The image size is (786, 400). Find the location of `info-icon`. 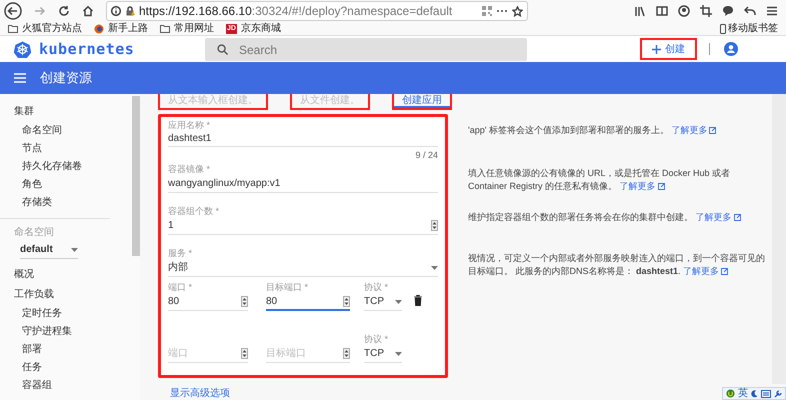

info-icon is located at coordinates (116, 11).